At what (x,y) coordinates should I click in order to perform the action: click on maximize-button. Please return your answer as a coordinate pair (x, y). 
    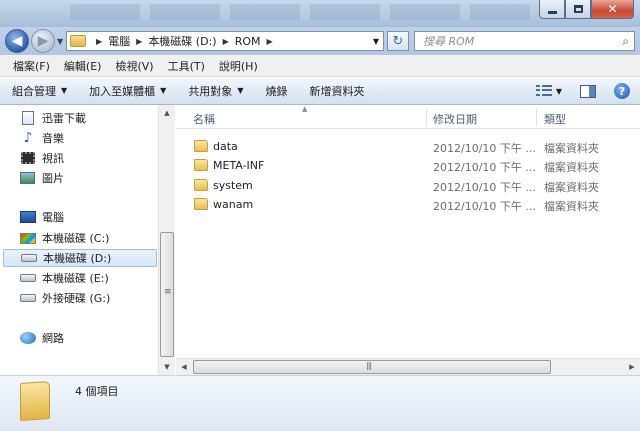
    Looking at the image, I should click on (578, 9).